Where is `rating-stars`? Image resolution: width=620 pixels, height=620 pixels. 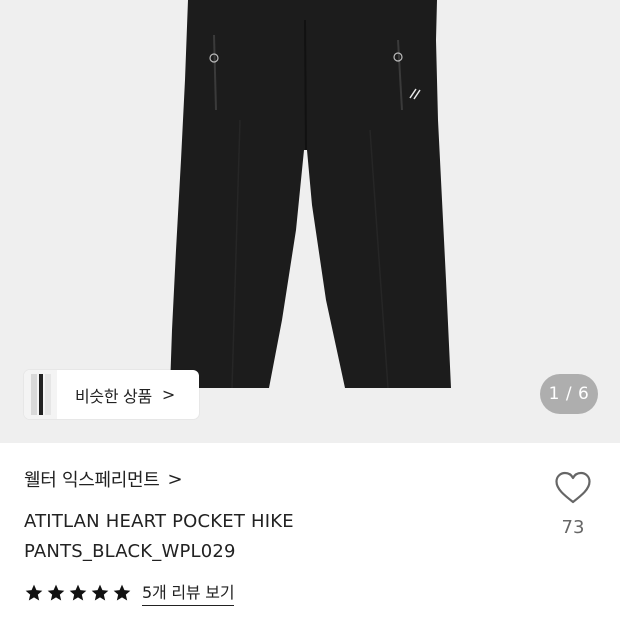 rating-stars is located at coordinates (78, 593).